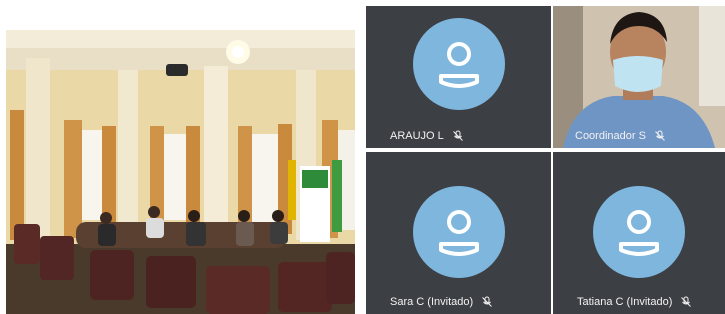 Image resolution: width=725 pixels, height=314 pixels. I want to click on participant-tile-tatiana: Tatiana C (Invitado), so click(639, 233).